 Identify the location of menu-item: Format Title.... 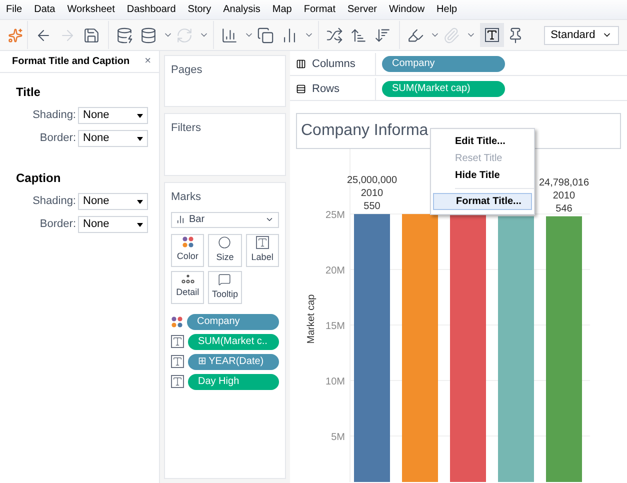
(482, 201).